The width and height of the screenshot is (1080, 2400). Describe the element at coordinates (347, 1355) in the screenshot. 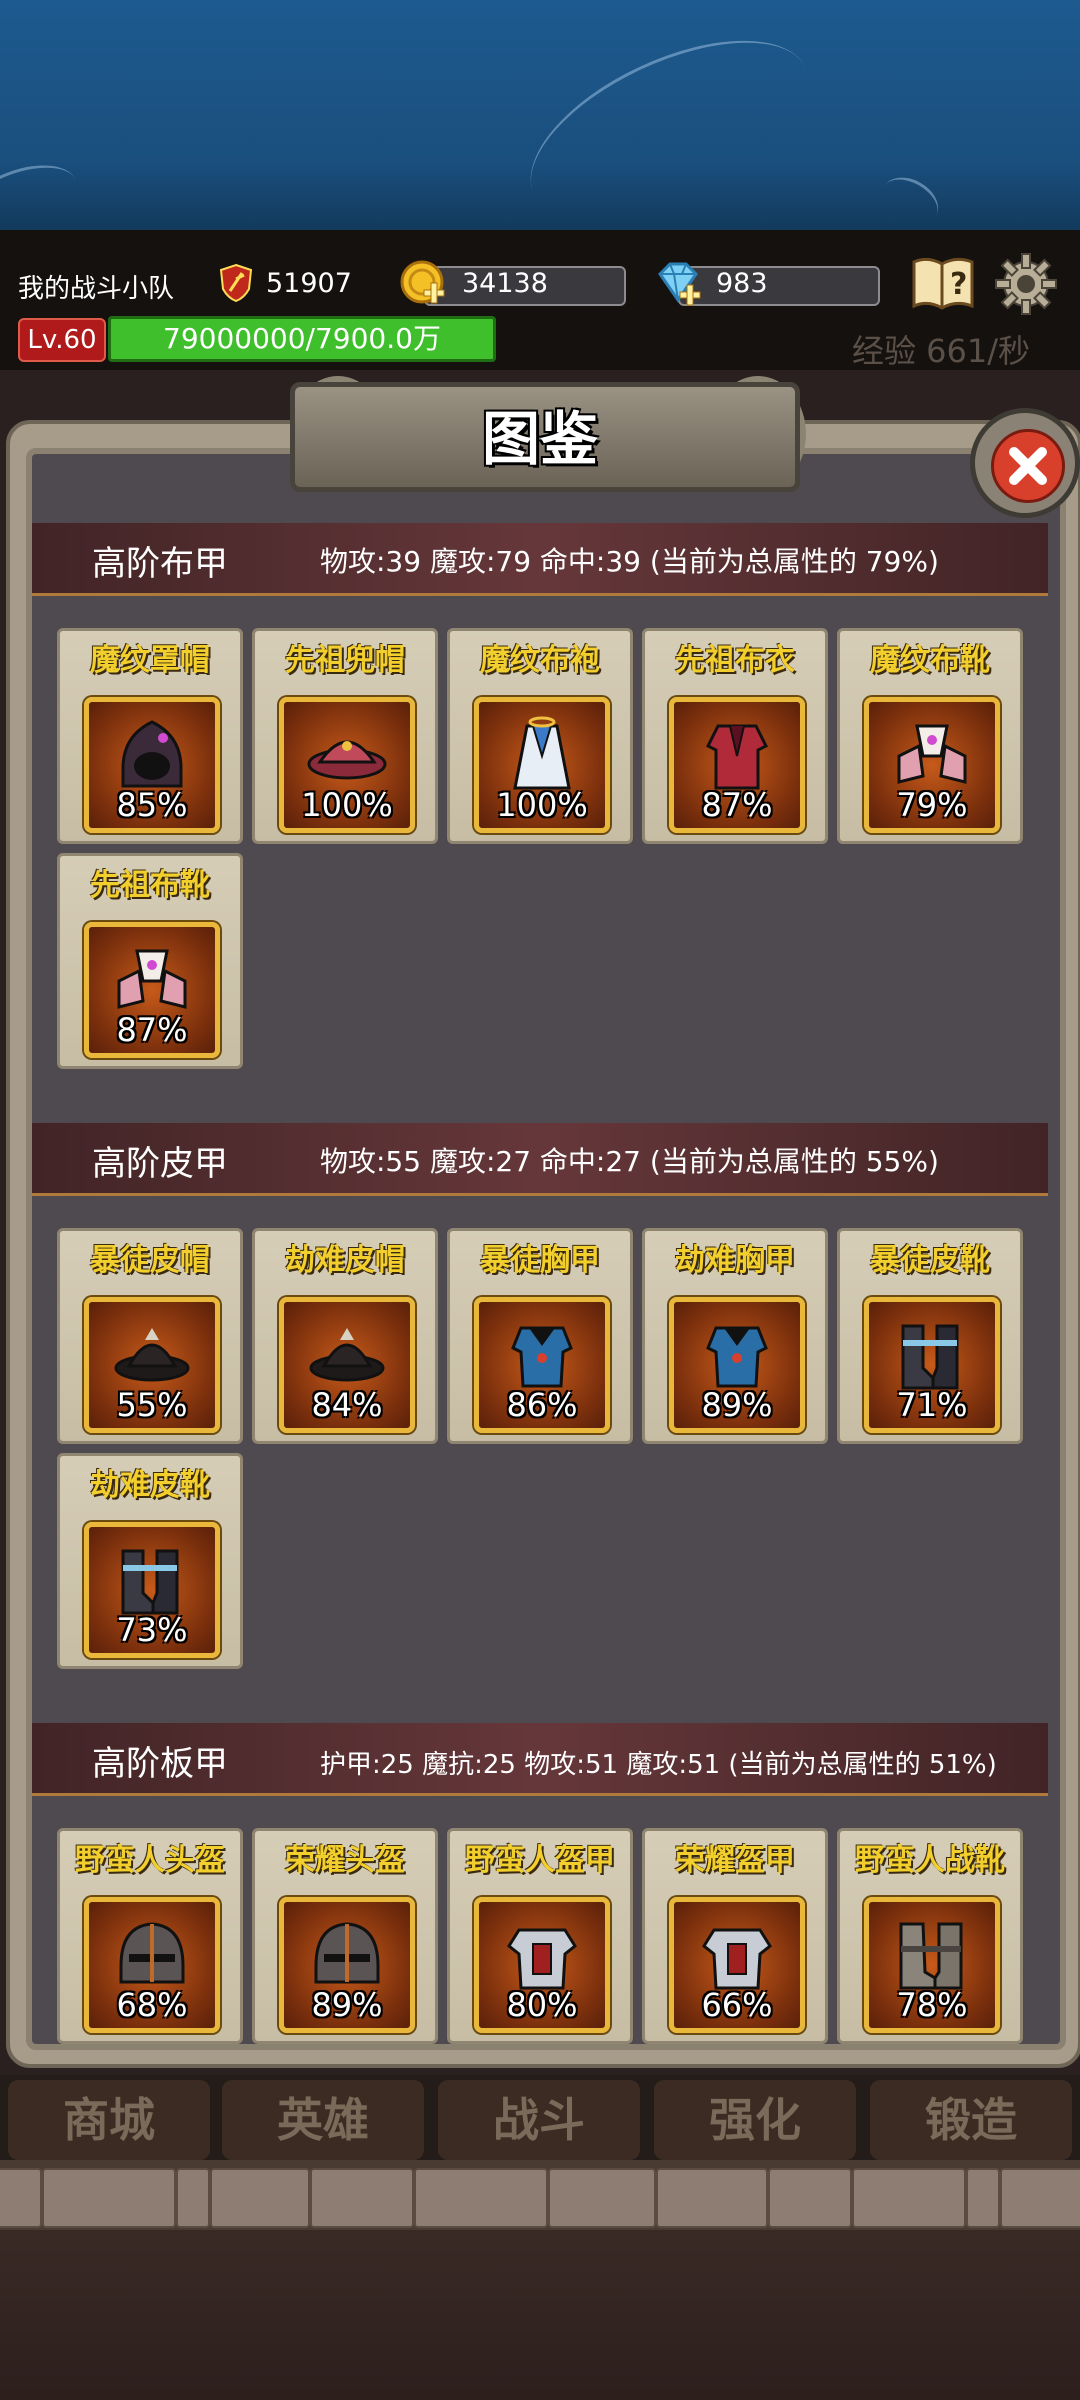

I see `leather-hat-icon` at that location.